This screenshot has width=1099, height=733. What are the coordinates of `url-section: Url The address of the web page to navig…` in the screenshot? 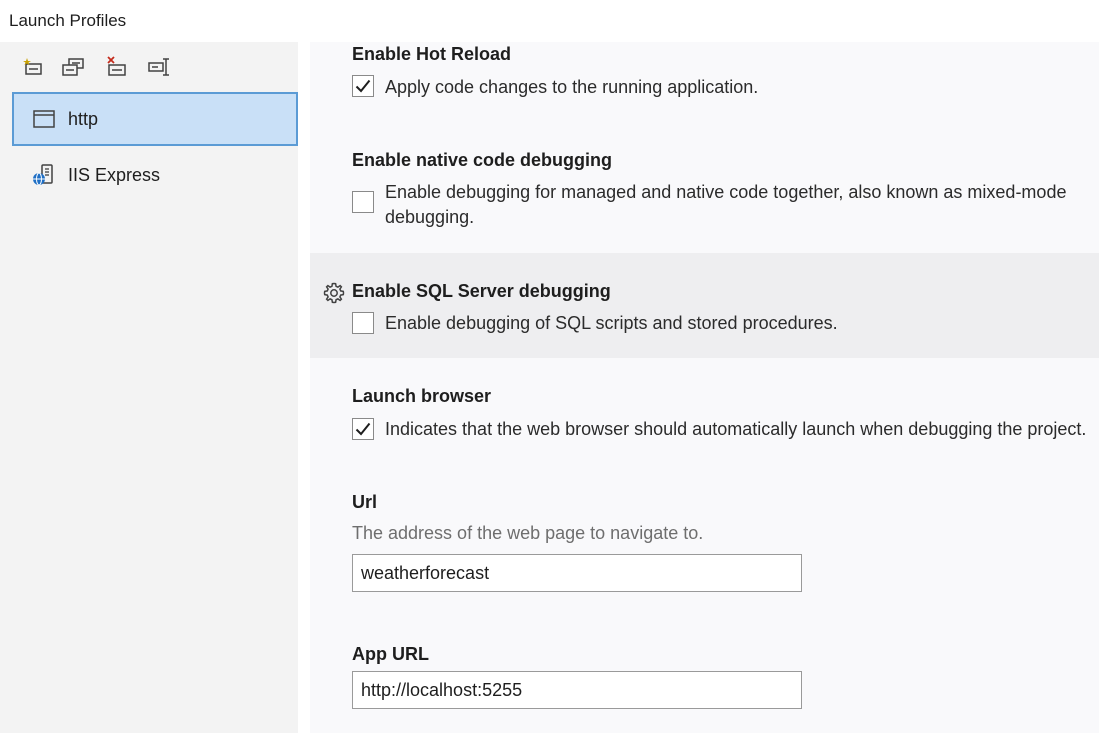 It's located at (704, 533).